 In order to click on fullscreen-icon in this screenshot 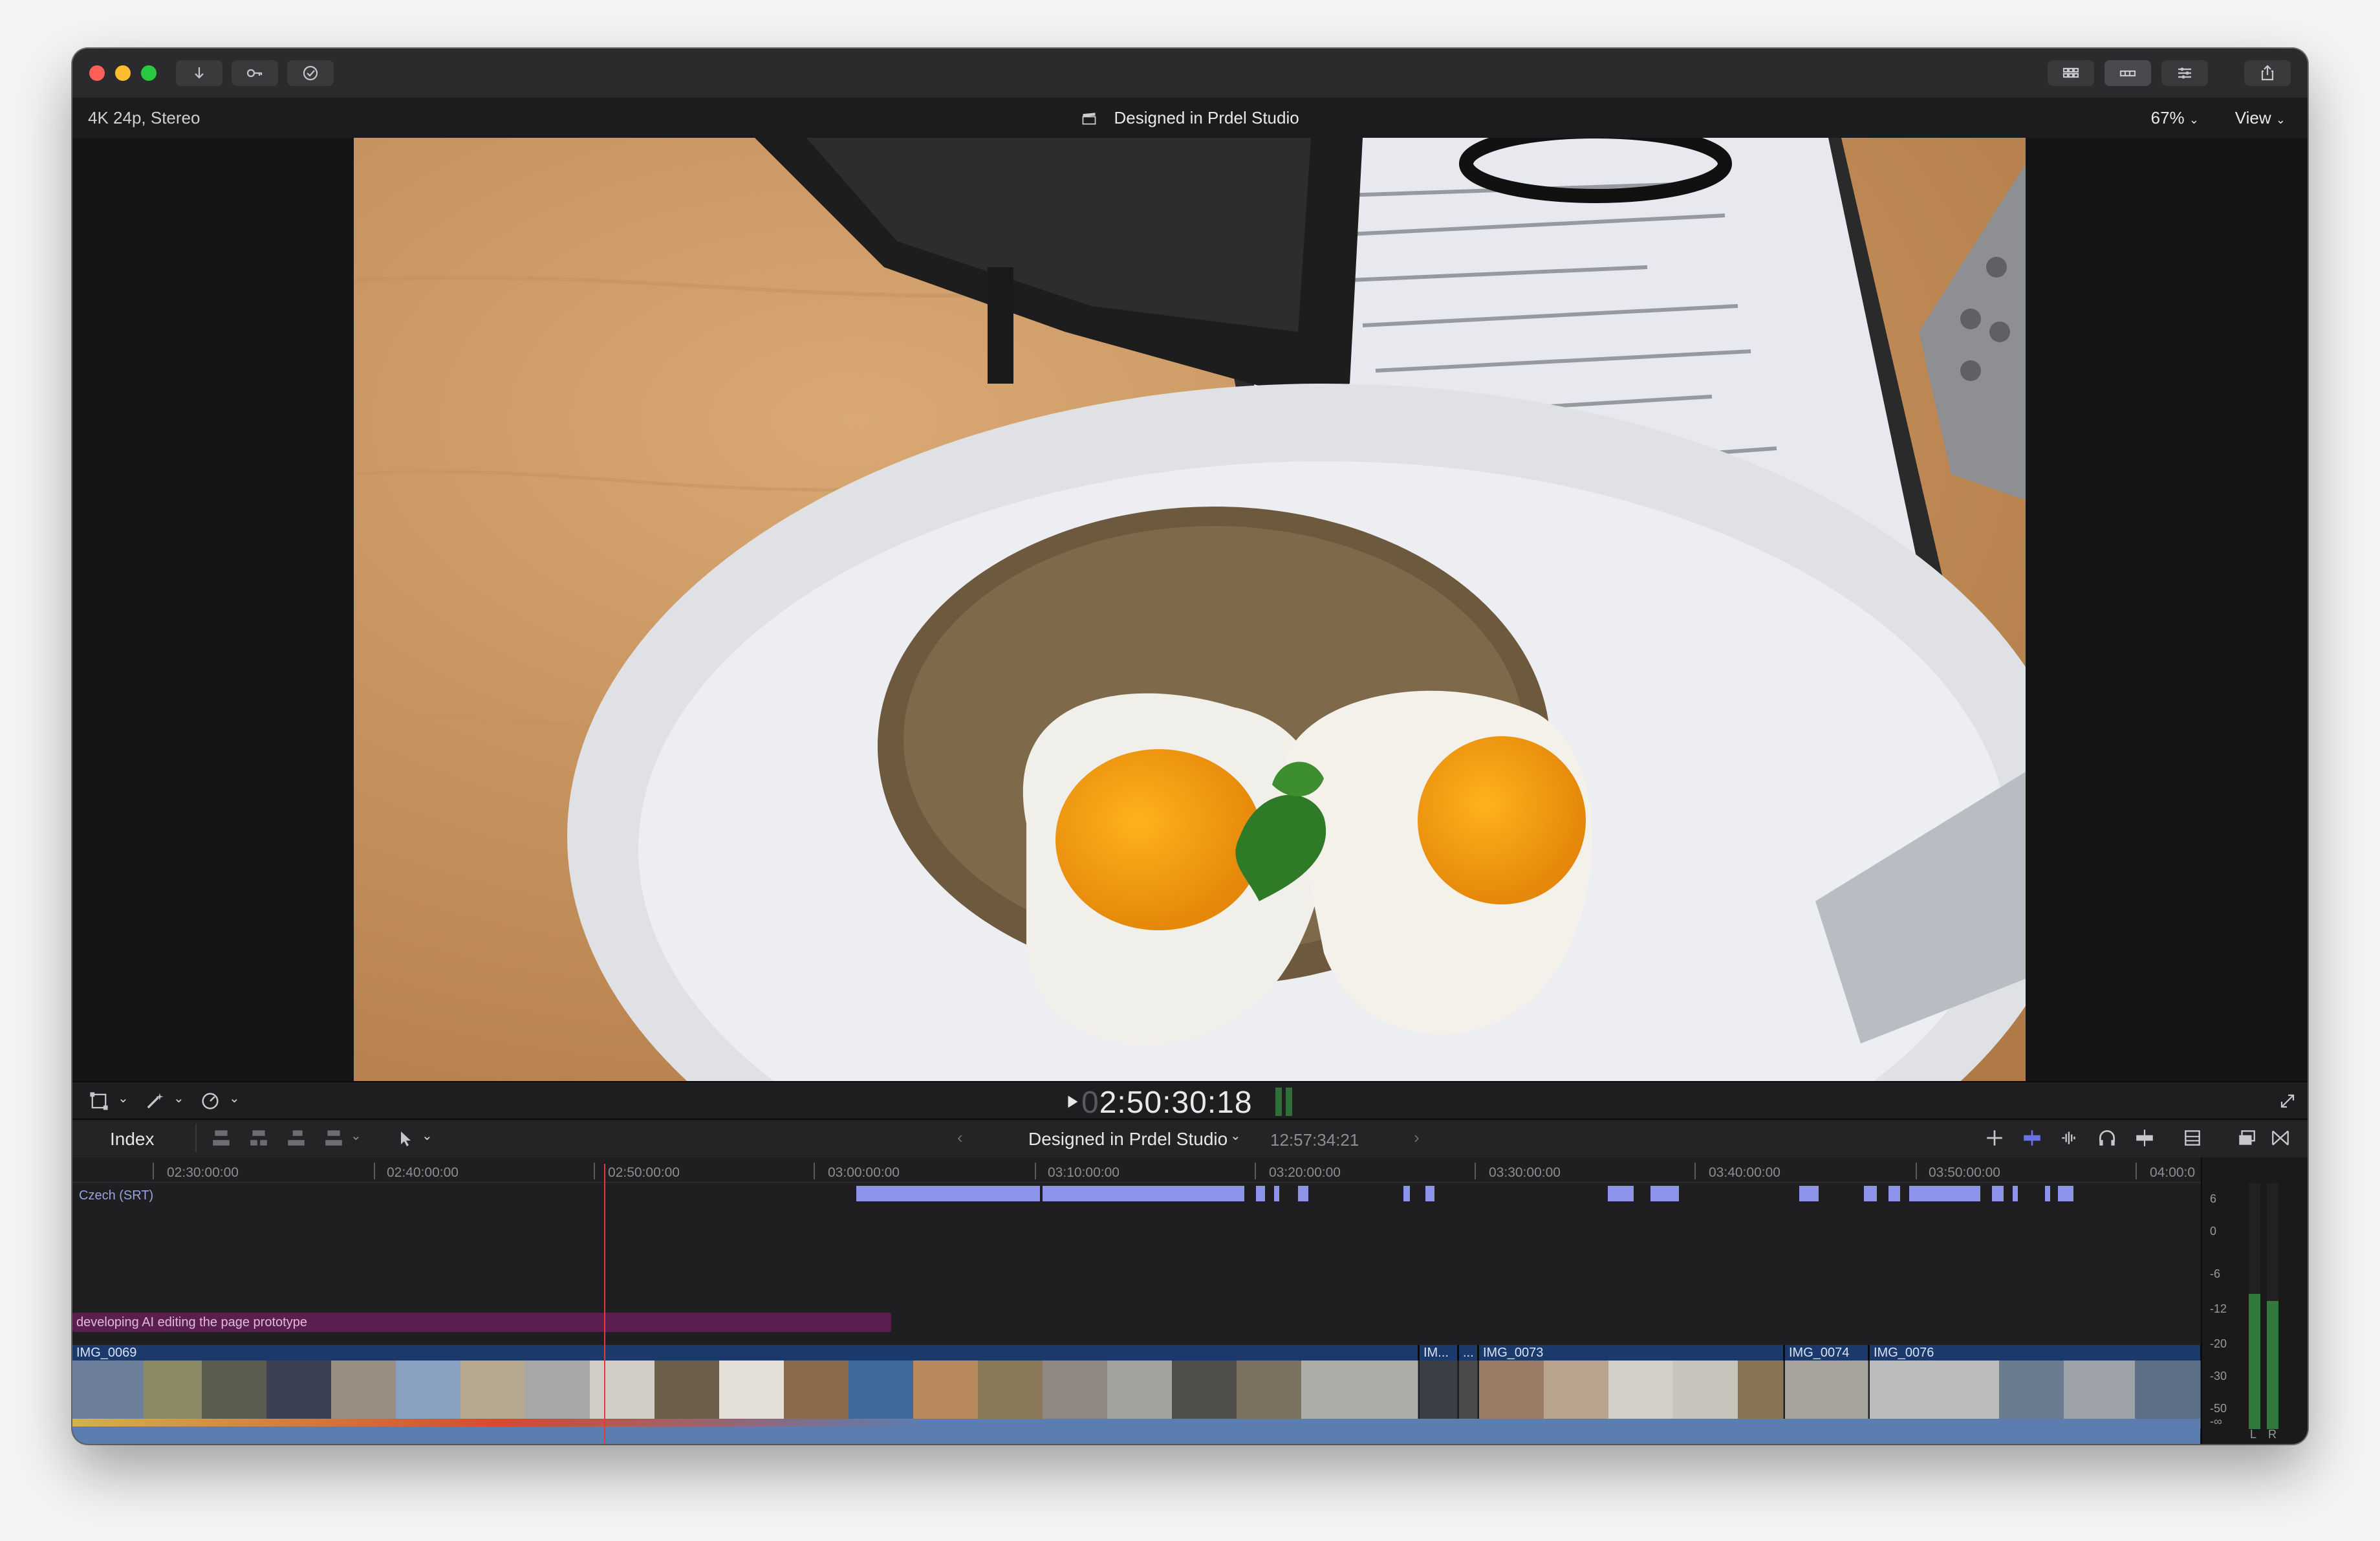, I will do `click(2287, 1101)`.